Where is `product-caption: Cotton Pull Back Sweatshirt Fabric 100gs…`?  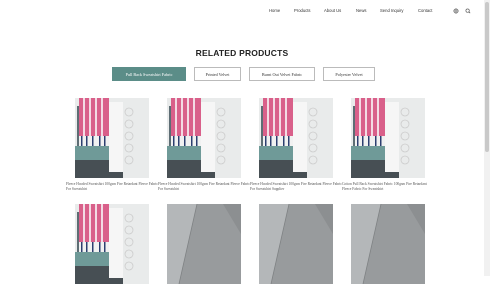
product-caption: Cotton Pull Back Sweatshirt Fabric 100gs… is located at coordinates (388, 187).